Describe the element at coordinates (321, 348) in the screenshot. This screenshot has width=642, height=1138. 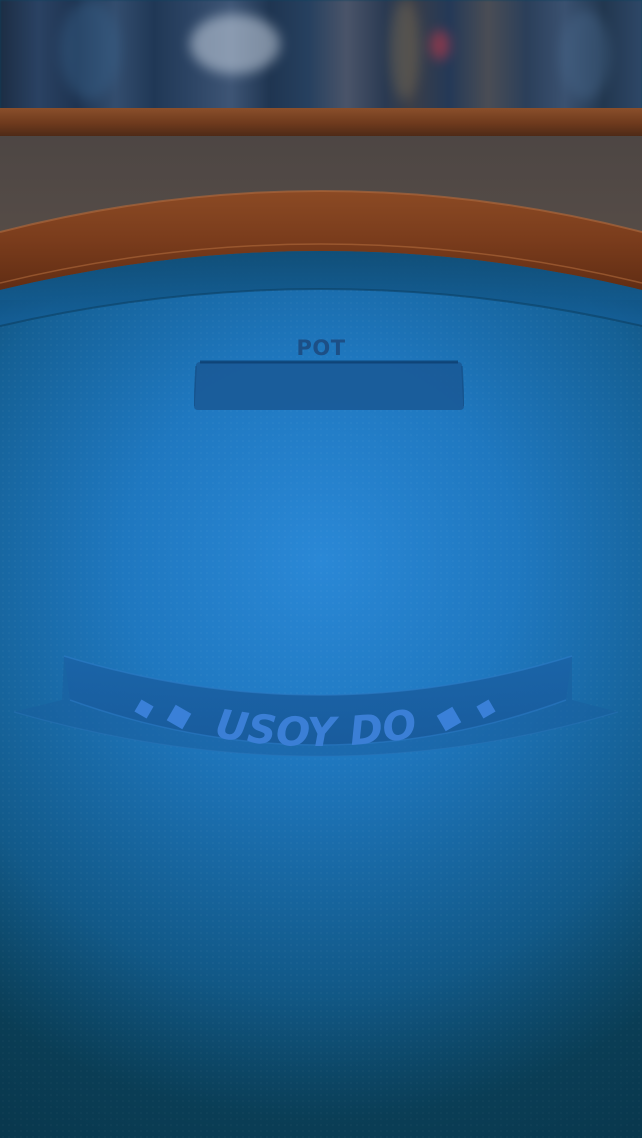
I see `pot-label: POT` at that location.